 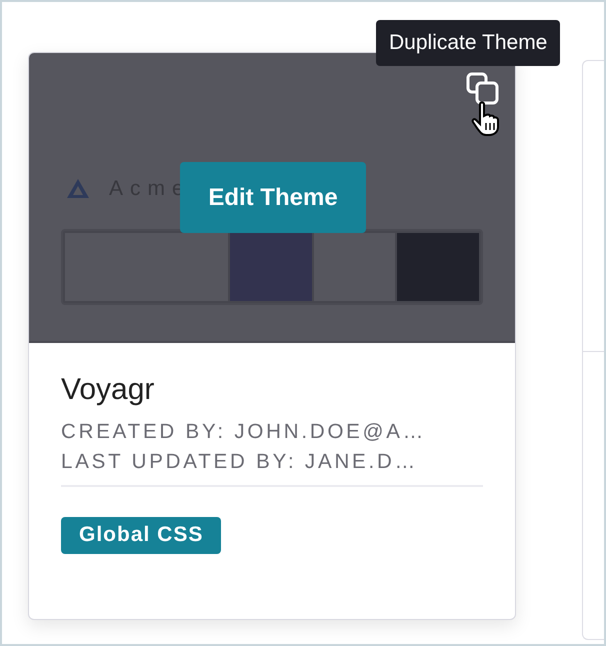 I want to click on copy-icon, so click(x=483, y=88).